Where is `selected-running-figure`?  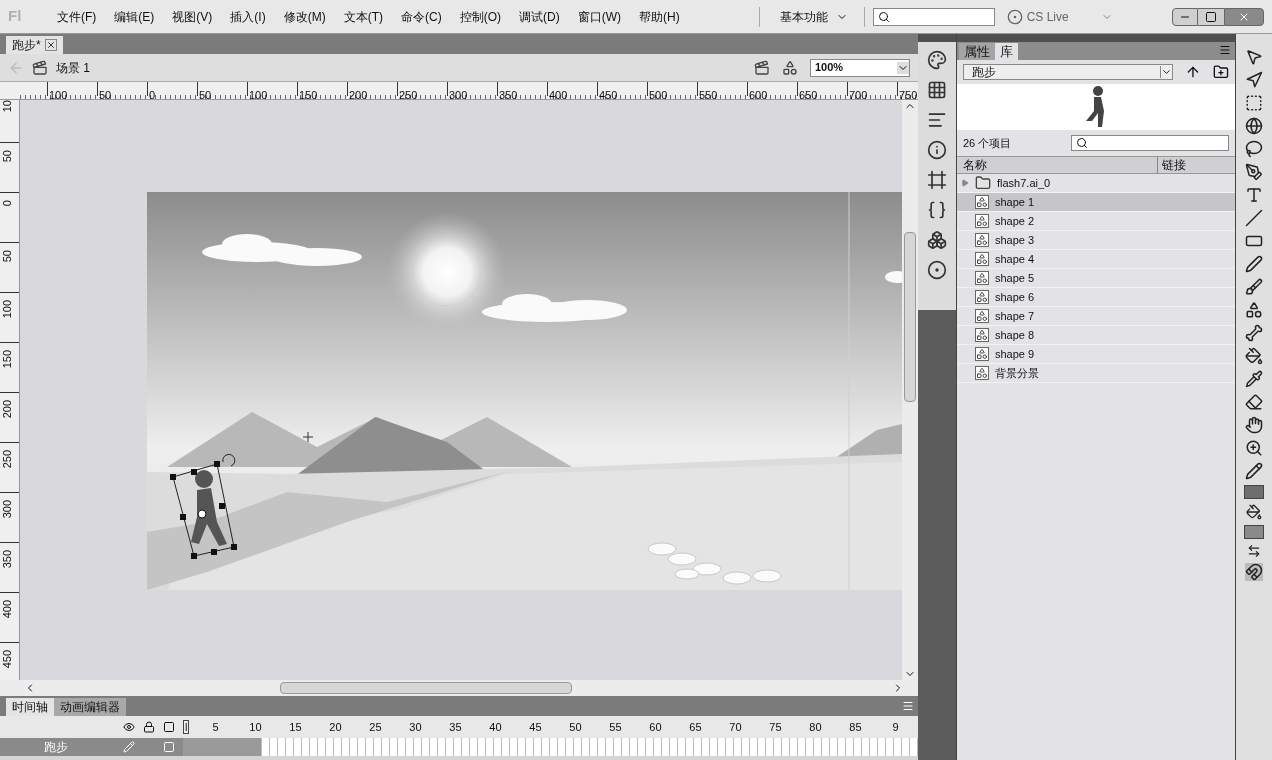
selected-running-figure is located at coordinates (203, 506).